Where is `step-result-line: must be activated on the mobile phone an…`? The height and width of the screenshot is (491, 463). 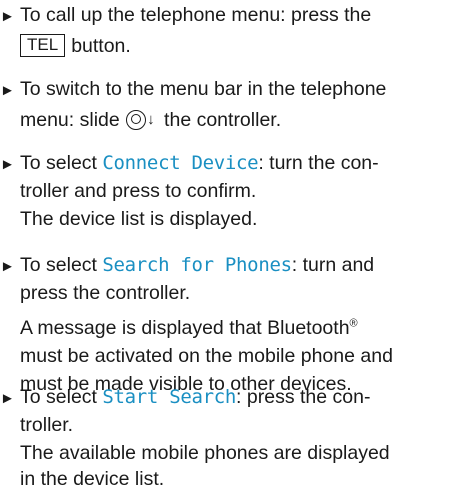 step-result-line: must be activated on the mobile phone an… is located at coordinates (206, 356).